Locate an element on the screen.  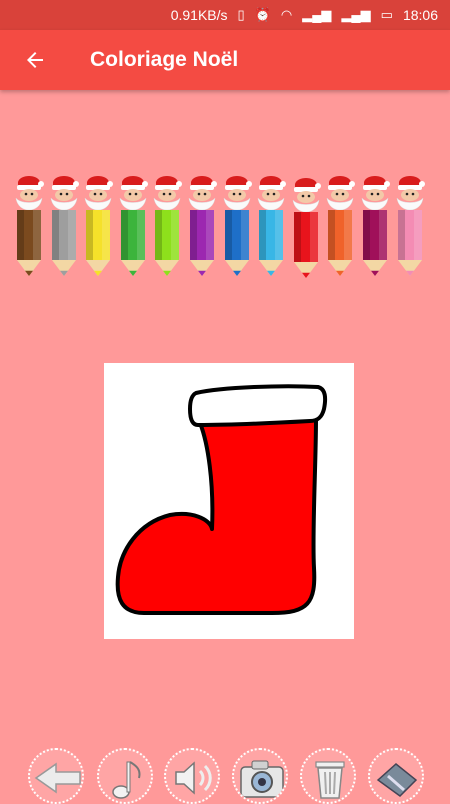
back-arrow-icon is located at coordinates (57, 778).